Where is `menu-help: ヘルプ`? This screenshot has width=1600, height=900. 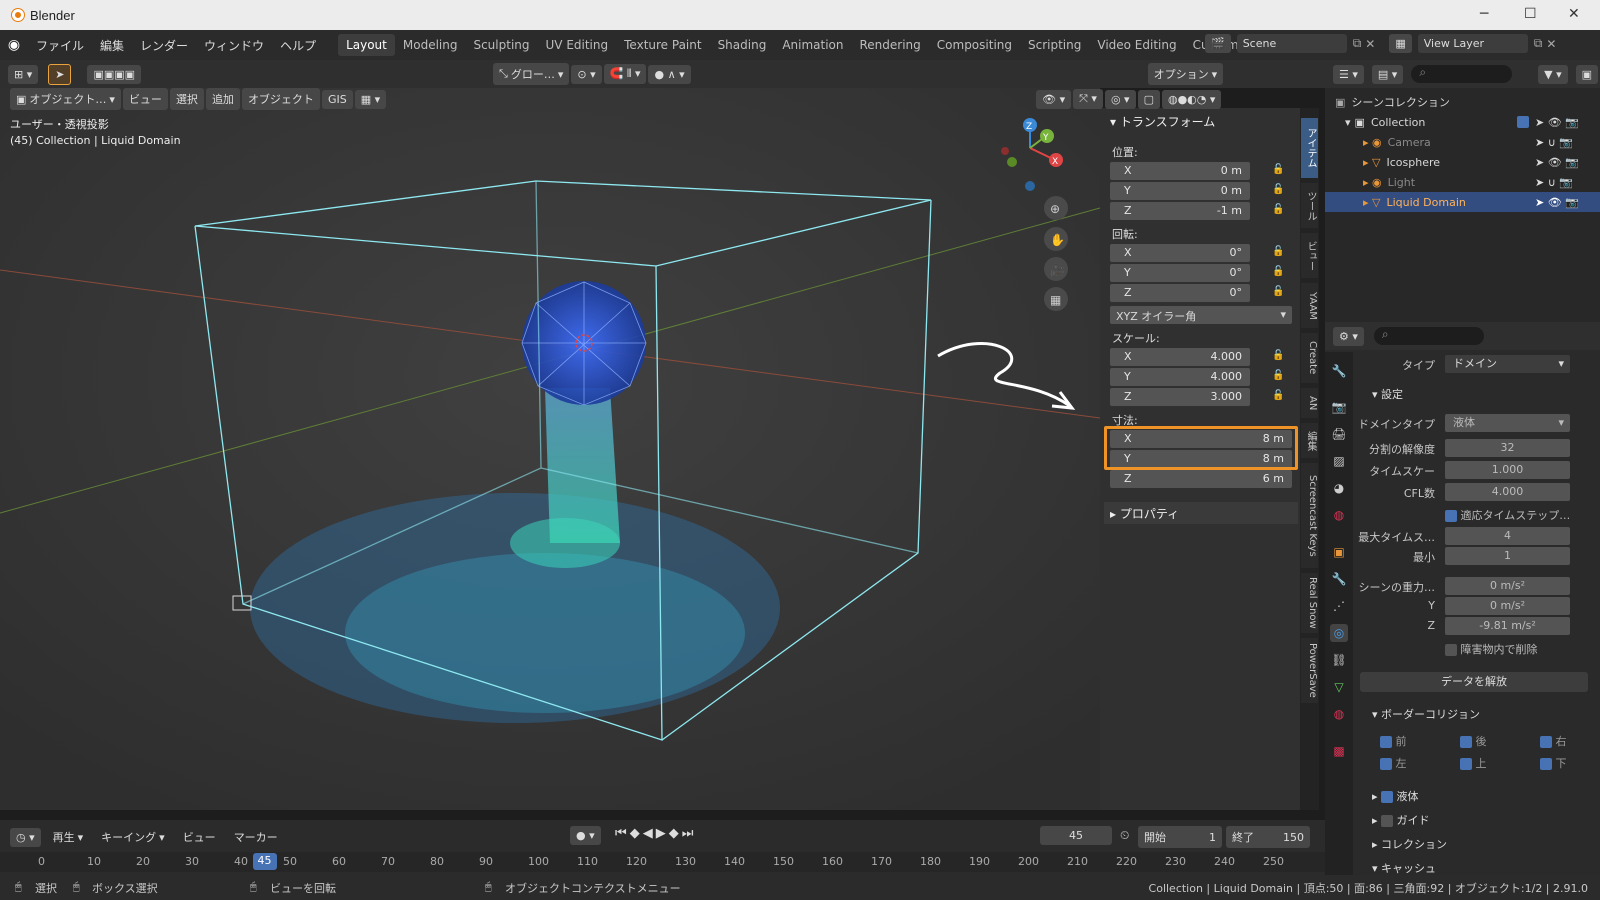
menu-help: ヘルプ is located at coordinates (298, 45).